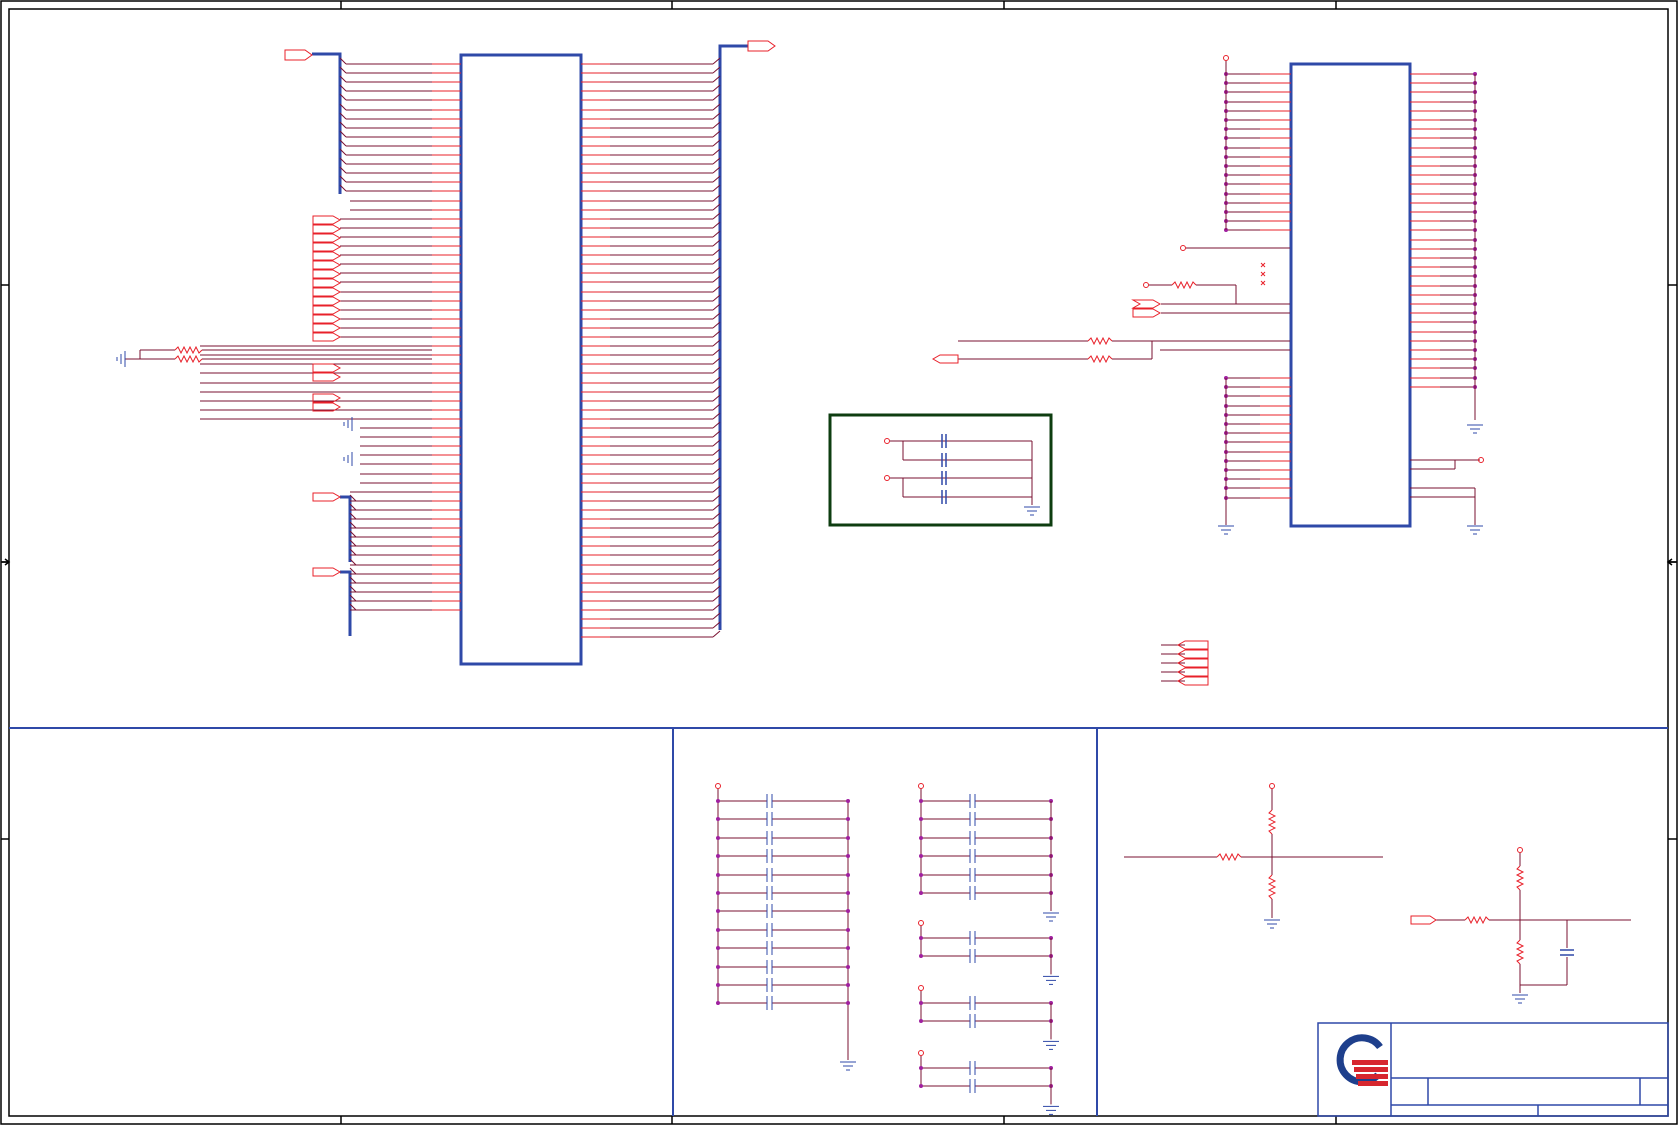 This screenshot has height=1125, width=1678. Describe the element at coordinates (1443, 230) in the screenshot. I see `ic-right-pins` at that location.